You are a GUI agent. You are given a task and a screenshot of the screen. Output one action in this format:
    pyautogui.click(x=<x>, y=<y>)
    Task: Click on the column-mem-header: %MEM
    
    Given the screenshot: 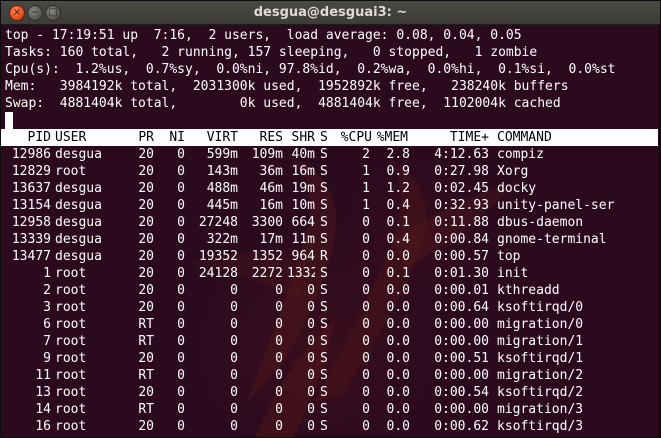 What is the action you would take?
    pyautogui.click(x=392, y=137)
    